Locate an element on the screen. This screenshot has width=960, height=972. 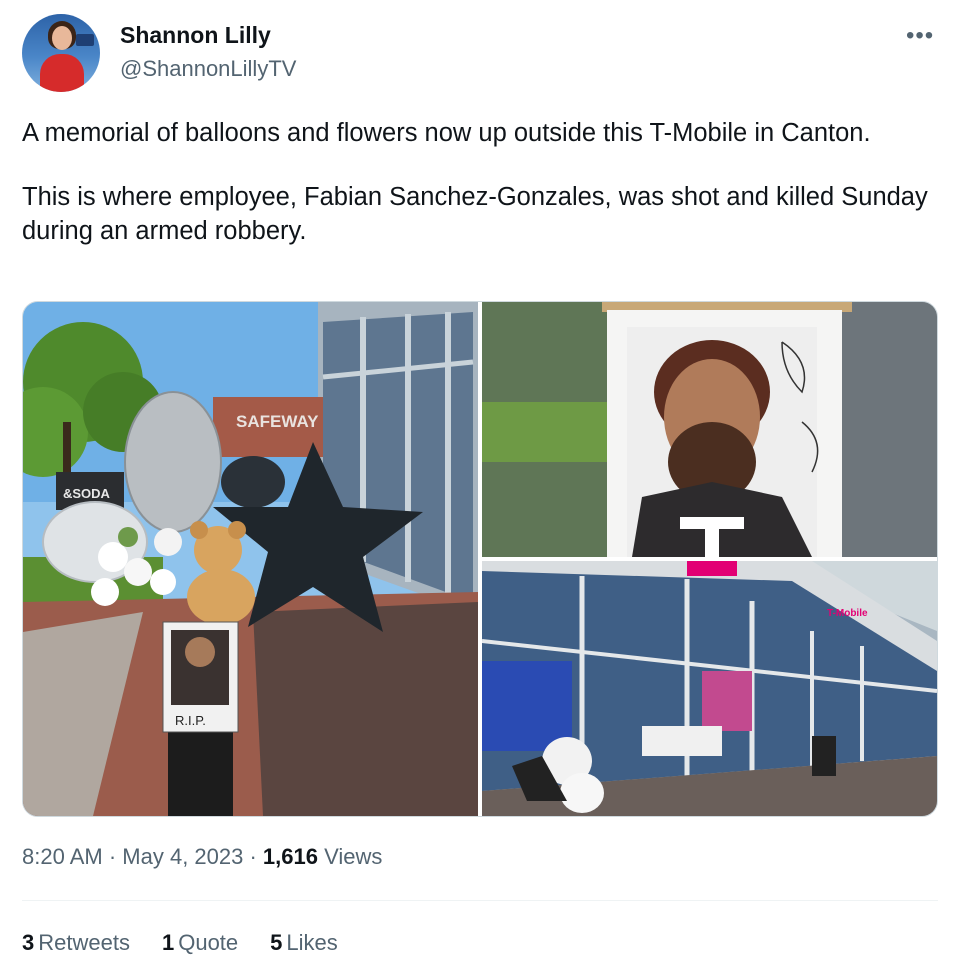
avatar-face is located at coordinates (62, 38).